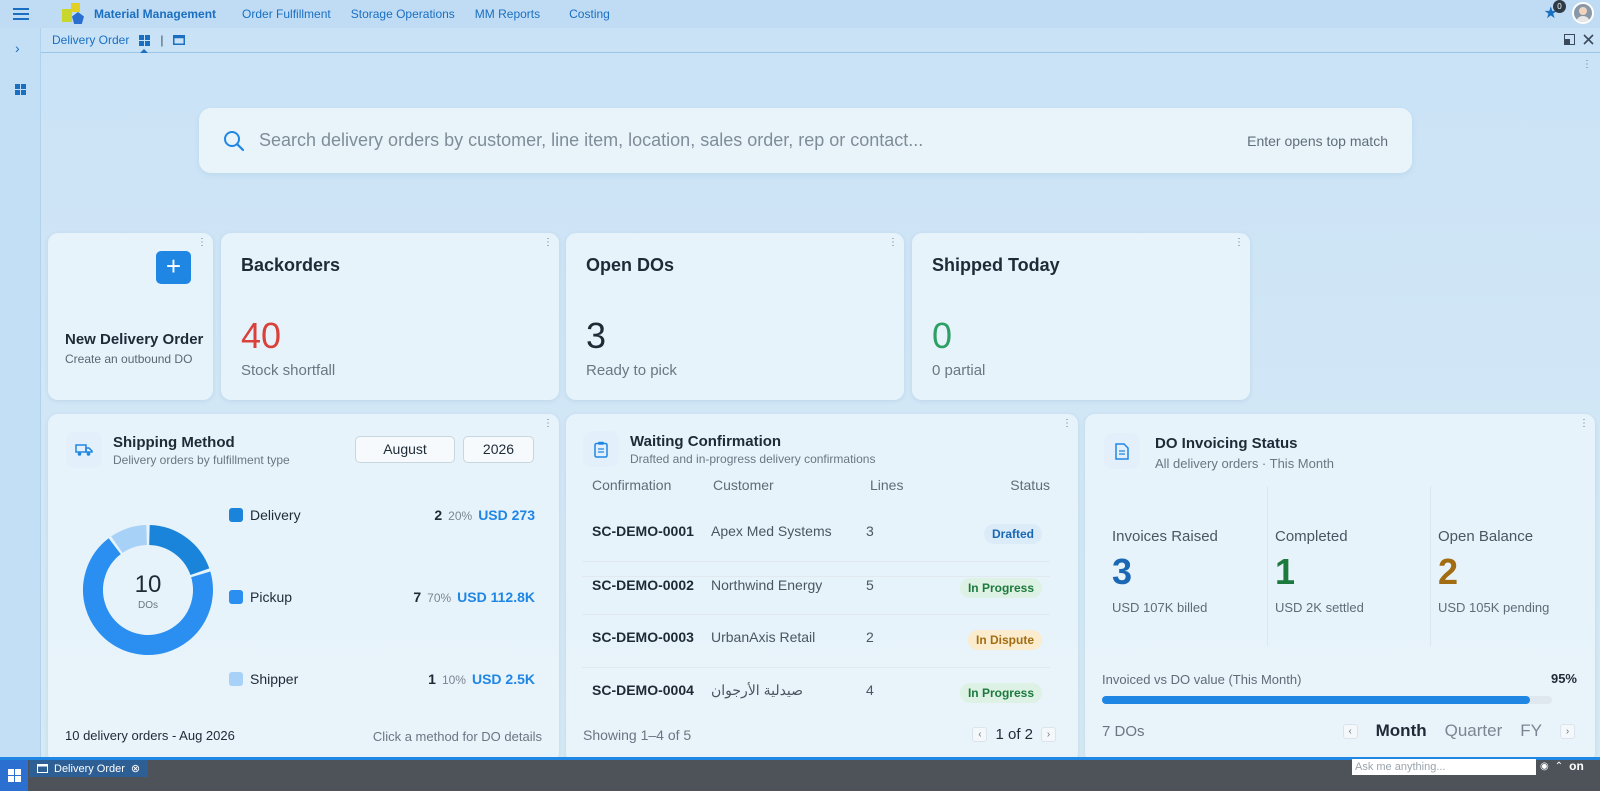 The image size is (1600, 791). What do you see at coordinates (1555, 11) in the screenshot?
I see `favorites-star-icon: ★ 0` at bounding box center [1555, 11].